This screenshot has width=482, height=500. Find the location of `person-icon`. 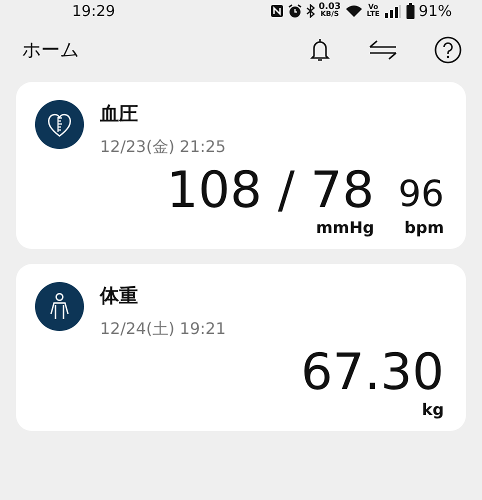

person-icon is located at coordinates (59, 306).